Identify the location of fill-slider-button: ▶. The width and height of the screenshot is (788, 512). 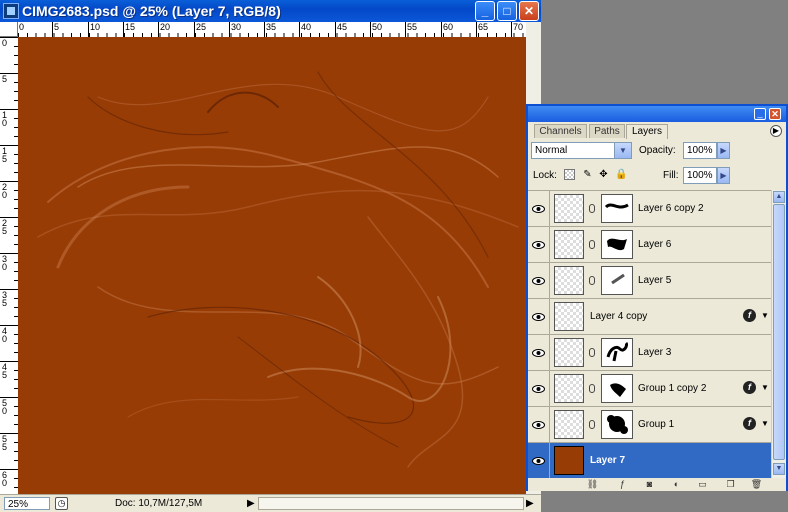
(723, 175).